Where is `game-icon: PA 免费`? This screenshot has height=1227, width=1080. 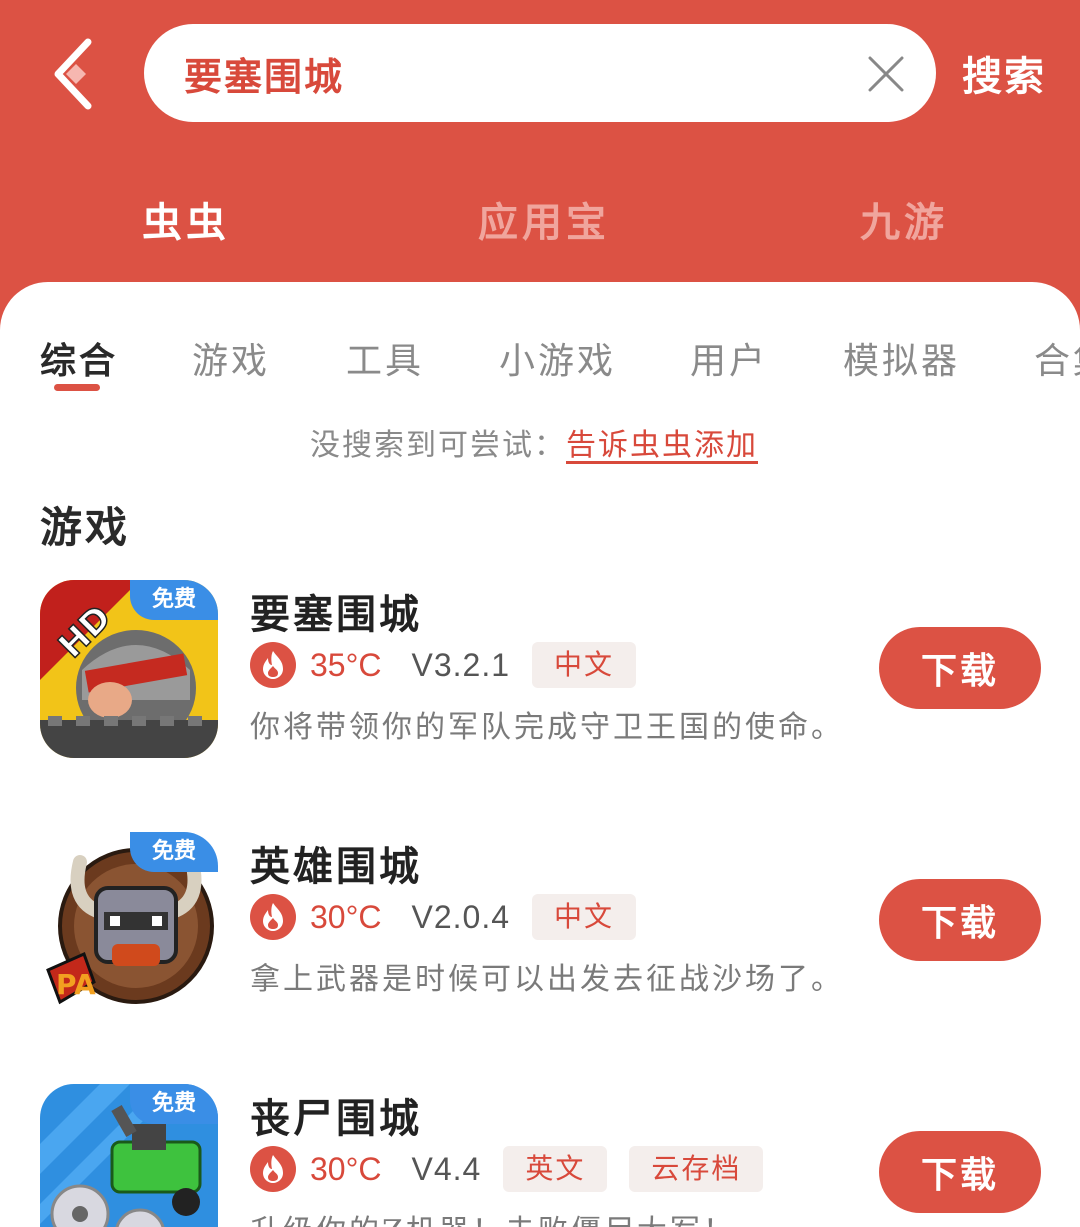
game-icon: PA 免费 is located at coordinates (129, 921).